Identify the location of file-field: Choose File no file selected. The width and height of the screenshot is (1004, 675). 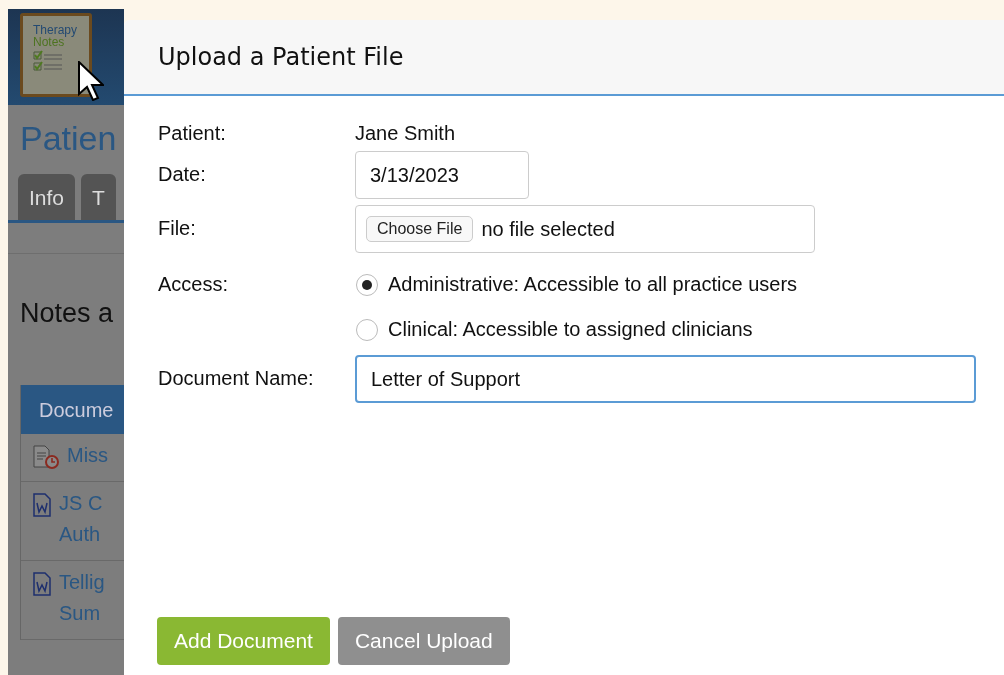
(585, 229).